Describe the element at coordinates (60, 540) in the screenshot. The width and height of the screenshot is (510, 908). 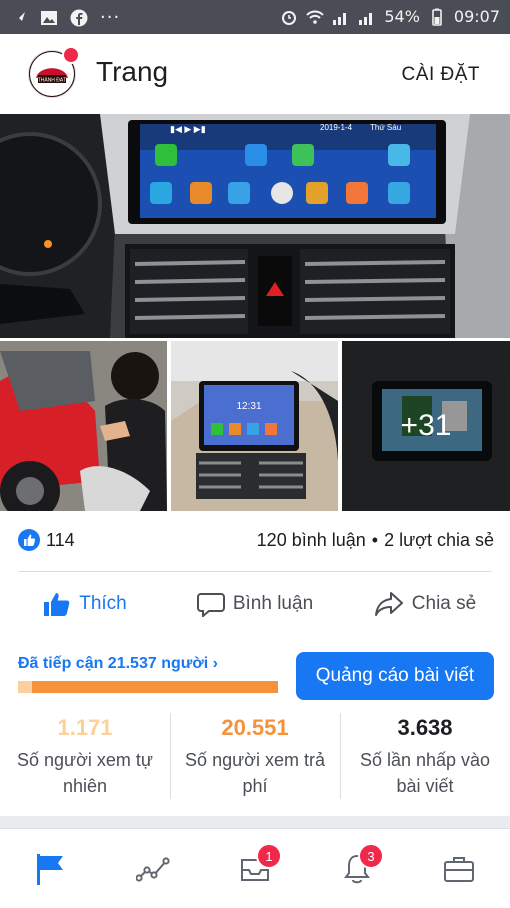
I see `like-count: 114` at that location.